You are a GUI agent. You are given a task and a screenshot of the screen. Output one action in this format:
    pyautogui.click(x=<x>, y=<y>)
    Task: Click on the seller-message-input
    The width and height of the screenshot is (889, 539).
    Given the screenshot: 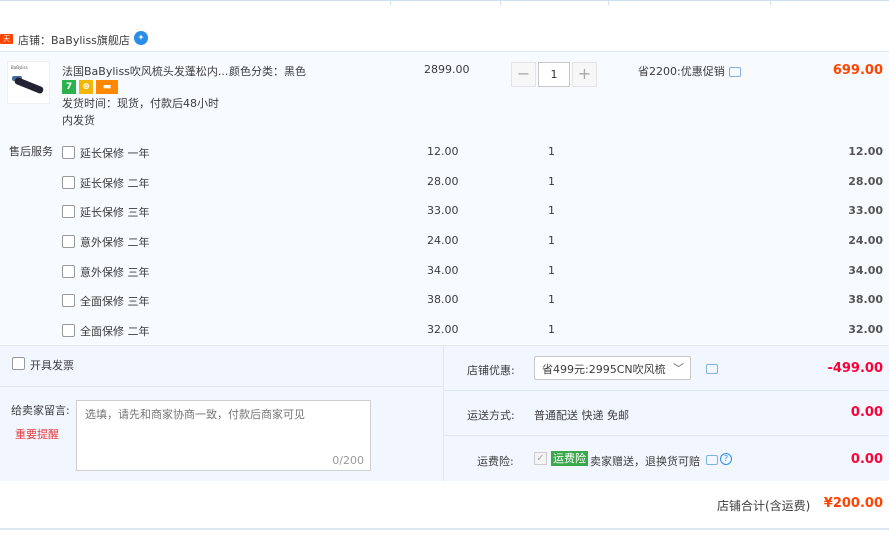 What is the action you would take?
    pyautogui.click(x=223, y=435)
    